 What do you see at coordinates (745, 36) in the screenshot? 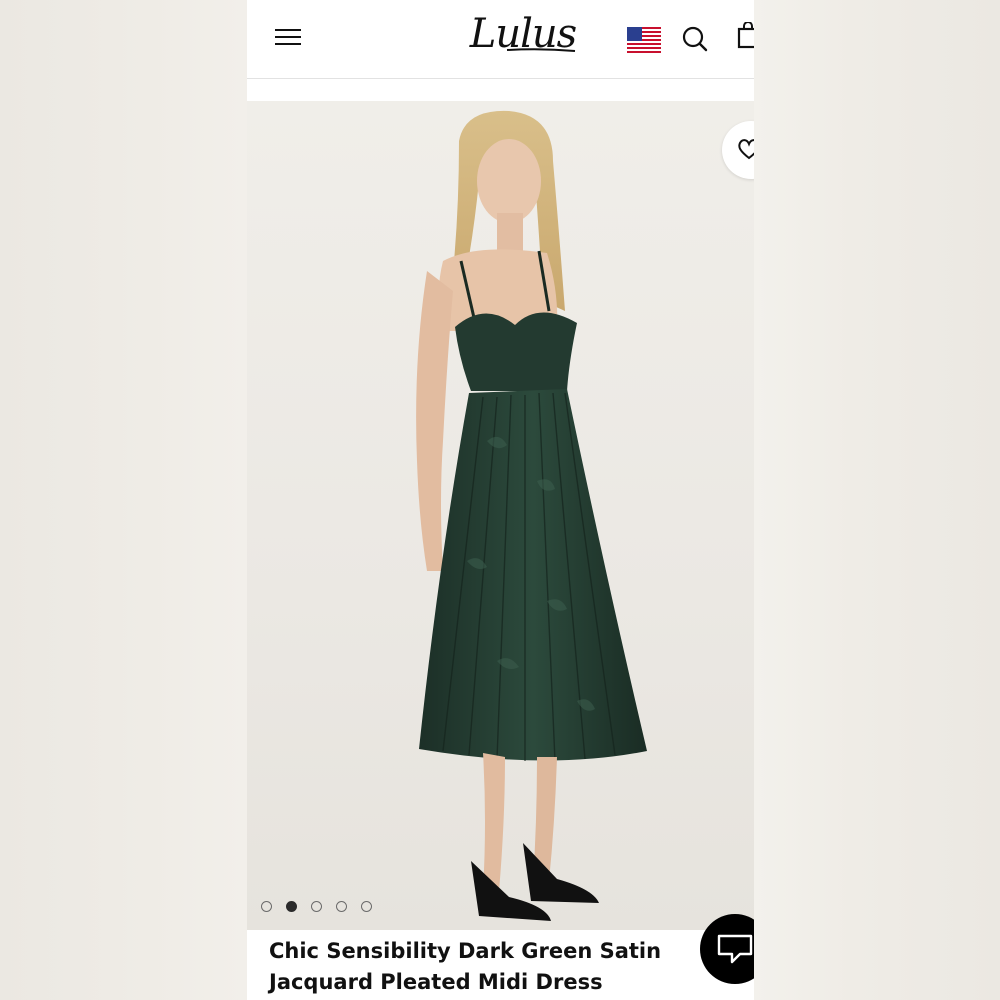
I see `shopping-bag-icon` at bounding box center [745, 36].